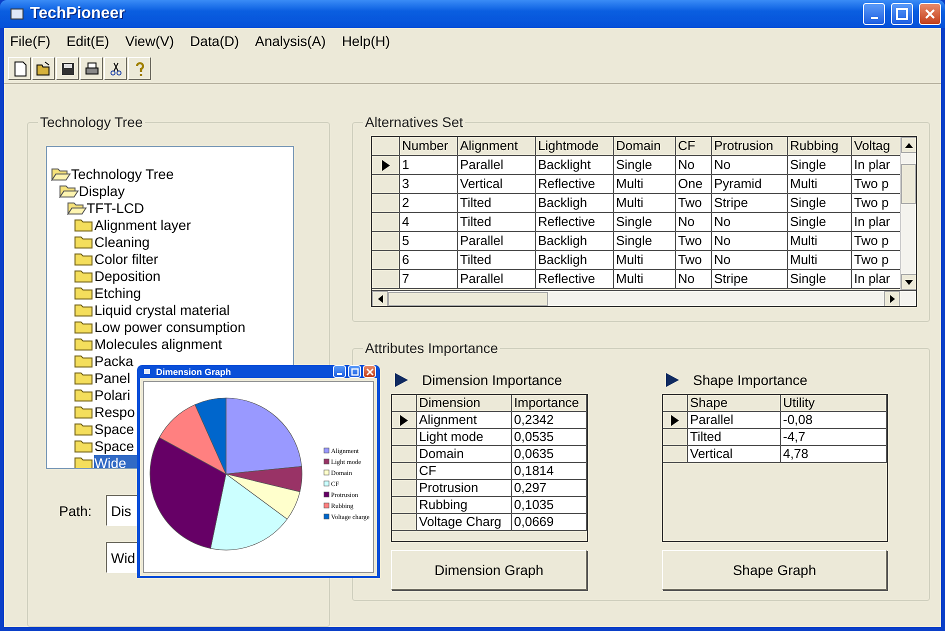 The width and height of the screenshot is (945, 631). Describe the element at coordinates (114, 412) in the screenshot. I see `tree-item: Respo` at that location.